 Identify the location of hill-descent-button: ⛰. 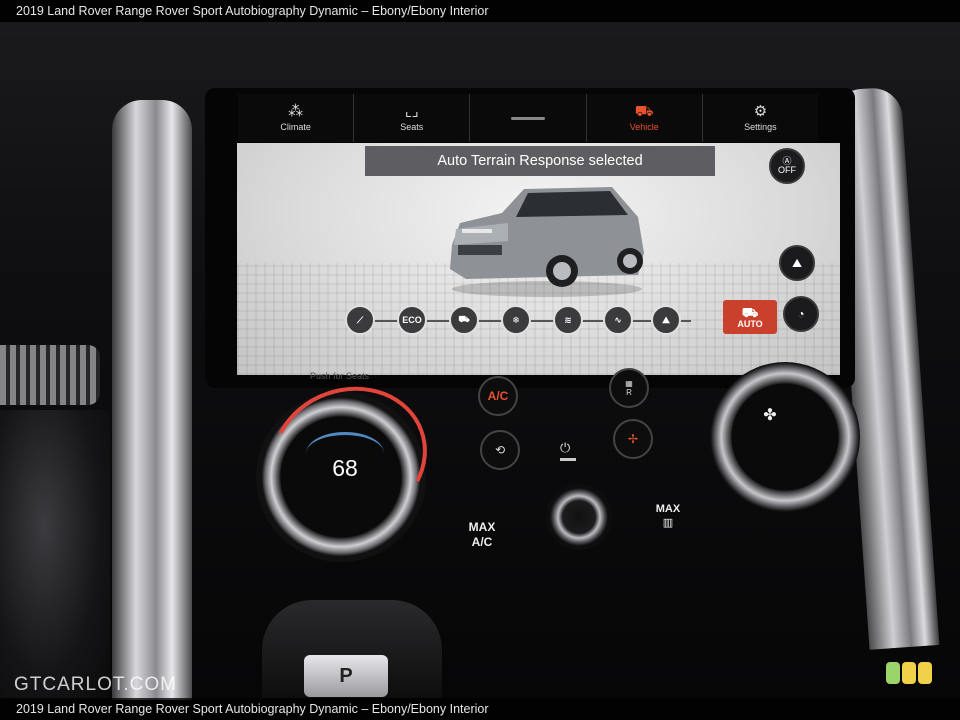
(797, 263).